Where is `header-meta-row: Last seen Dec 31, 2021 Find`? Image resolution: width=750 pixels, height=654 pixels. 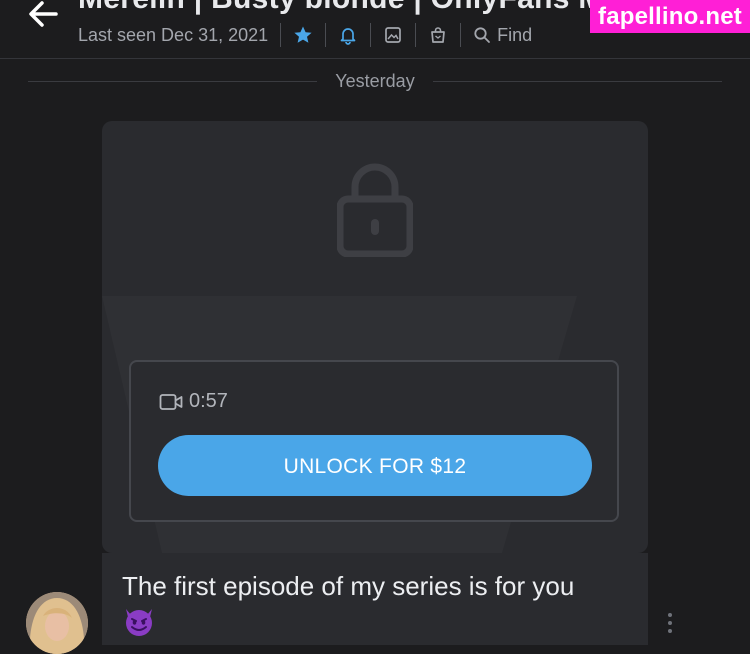 header-meta-row: Last seen Dec 31, 2021 Find is located at coordinates (305, 35).